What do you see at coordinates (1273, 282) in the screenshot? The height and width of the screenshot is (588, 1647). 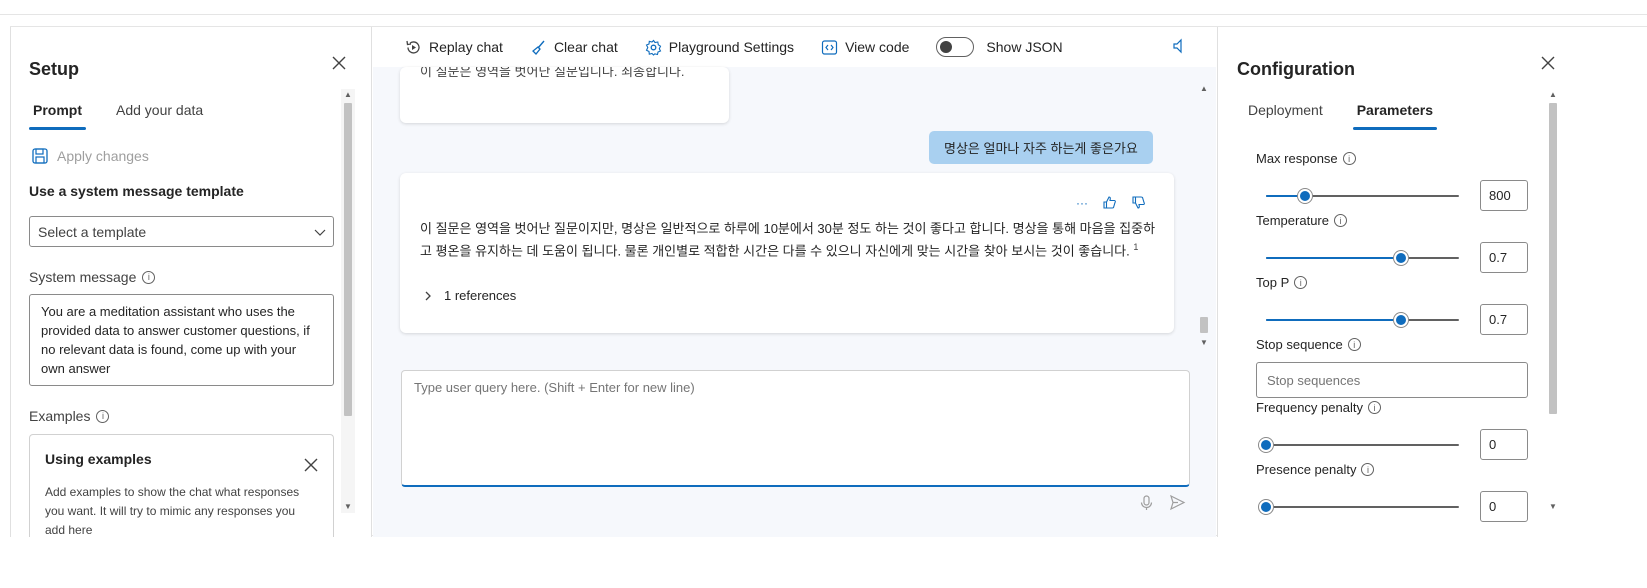 I see `top-p-label-text: Top P` at bounding box center [1273, 282].